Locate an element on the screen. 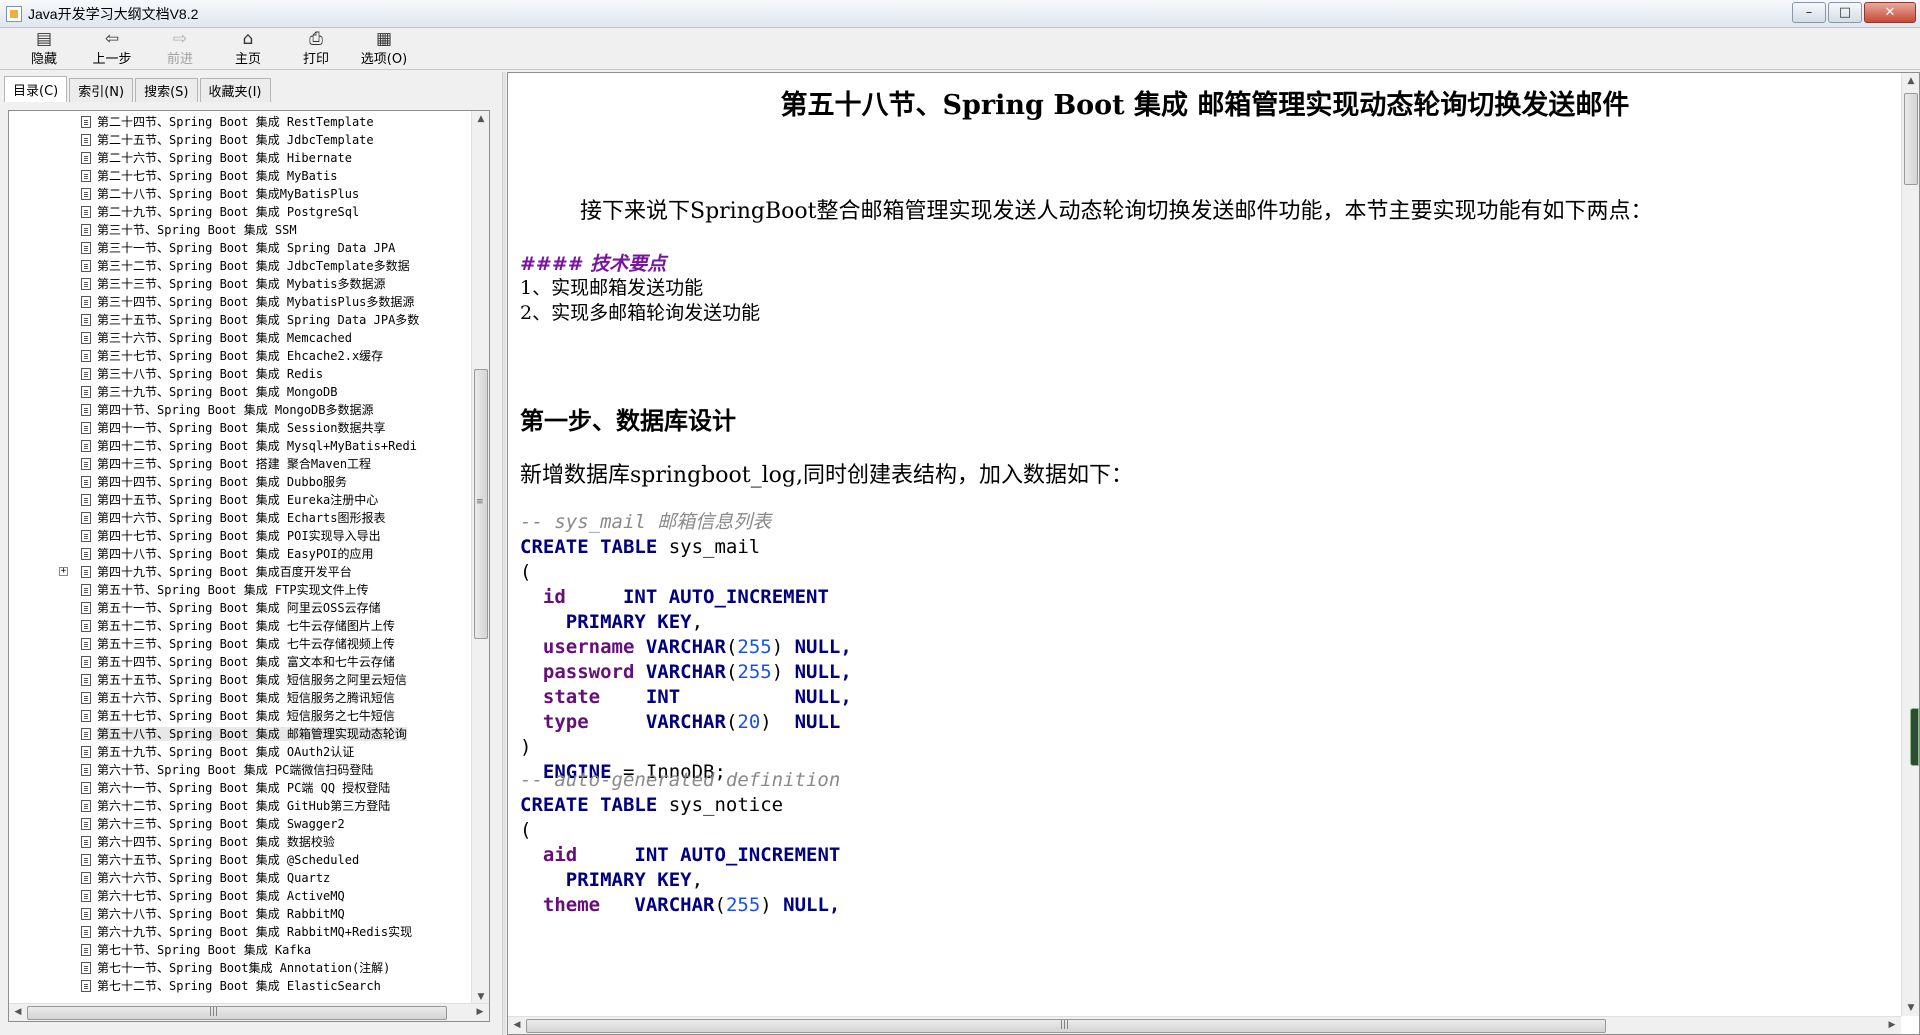 The height and width of the screenshot is (1035, 1920). tree-item: 第四十二节、Spring Boot 集成 Mysql+MyBatis+Redi is located at coordinates (240, 446).